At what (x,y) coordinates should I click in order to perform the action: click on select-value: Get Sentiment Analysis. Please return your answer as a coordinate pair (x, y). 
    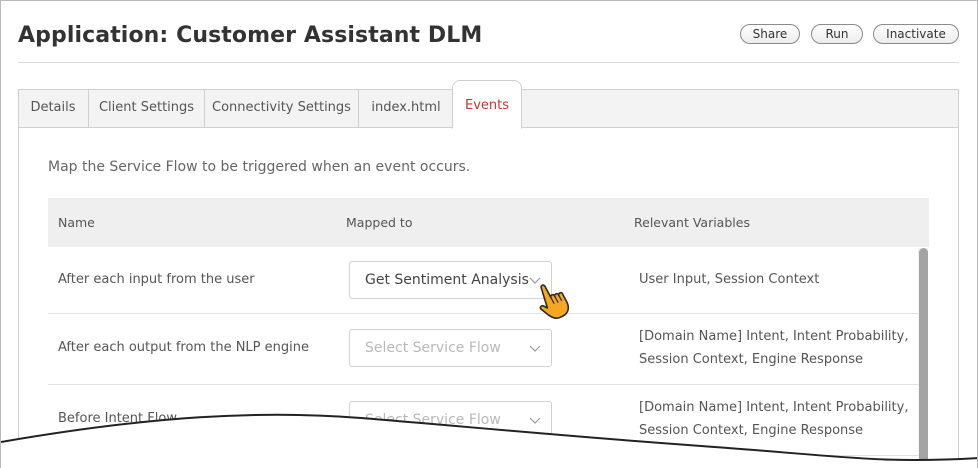
    Looking at the image, I should click on (447, 280).